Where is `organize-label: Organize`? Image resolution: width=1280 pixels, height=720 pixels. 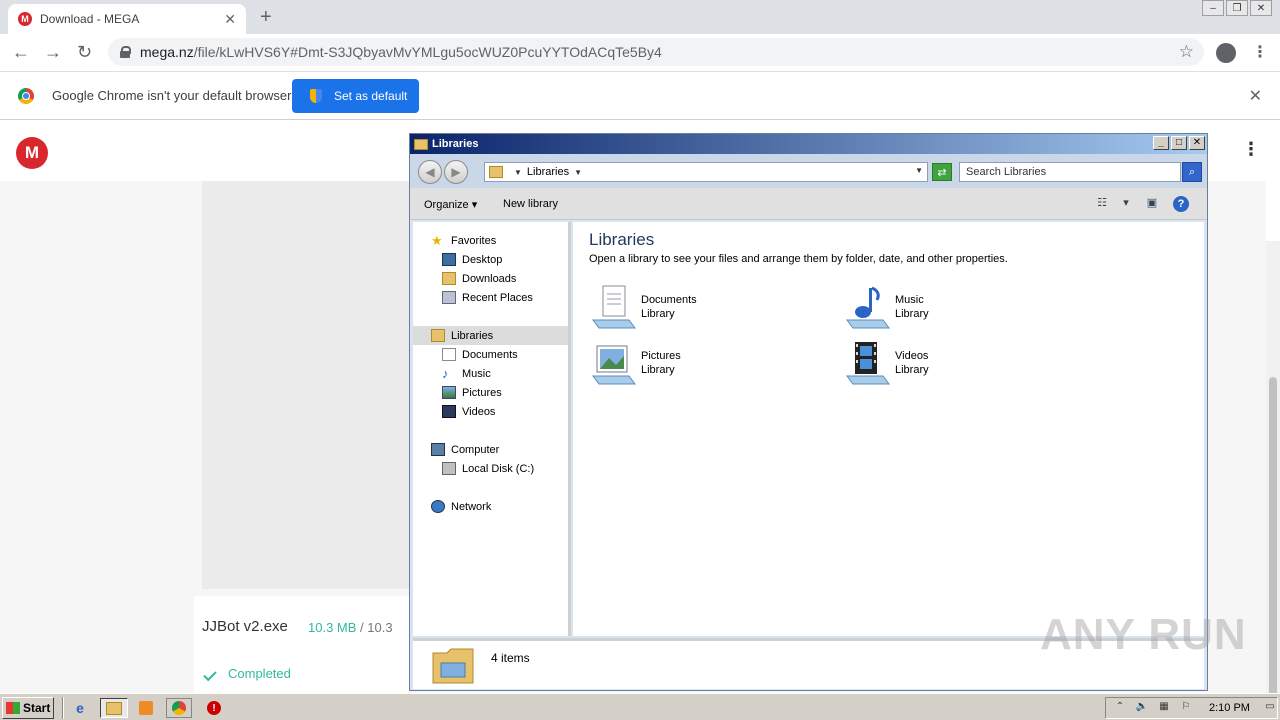 organize-label: Organize is located at coordinates (446, 205).